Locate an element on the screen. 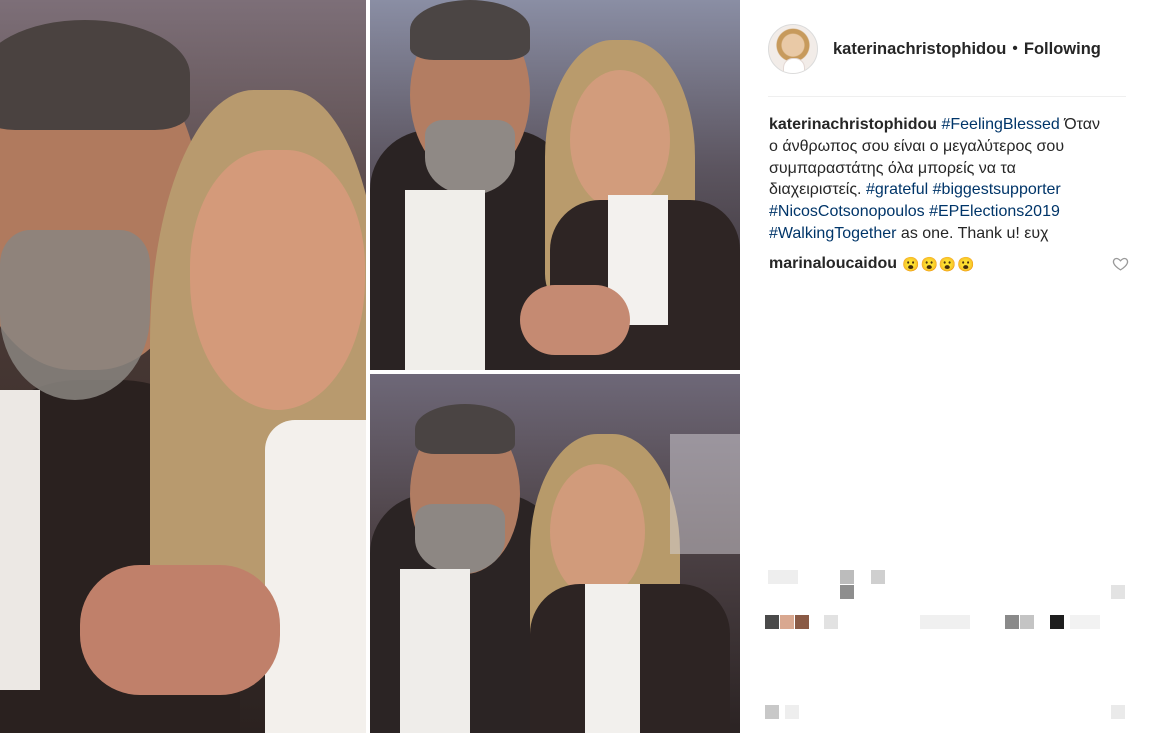  heart-outline-icon is located at coordinates (1120, 263).